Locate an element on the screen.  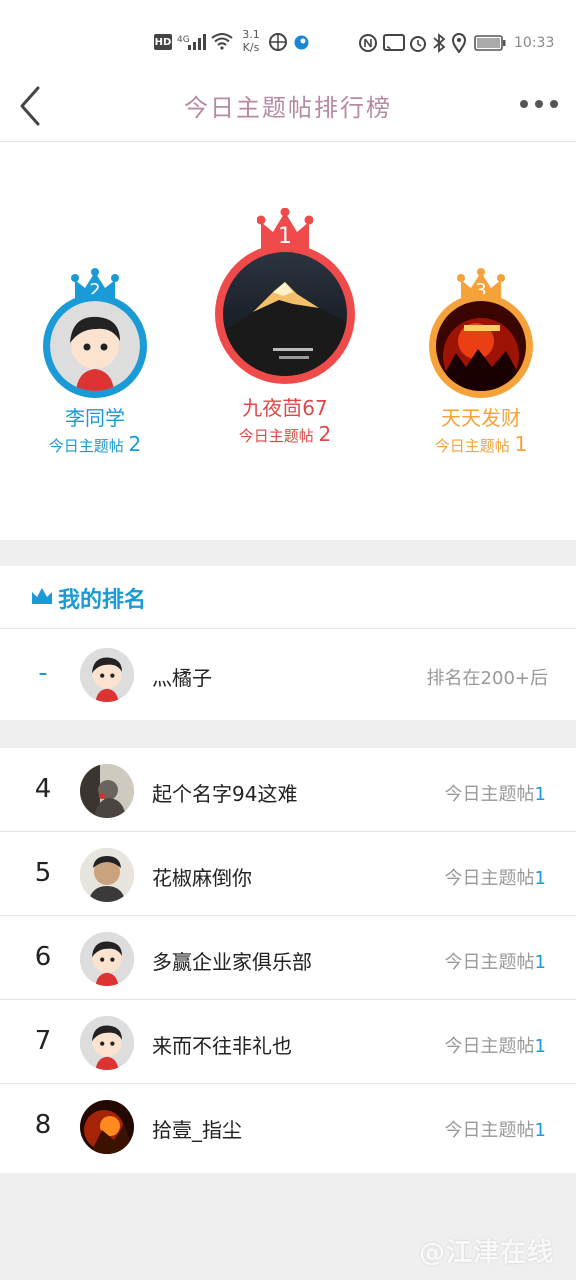
user-name: 灬橘子 is located at coordinates (182, 678).